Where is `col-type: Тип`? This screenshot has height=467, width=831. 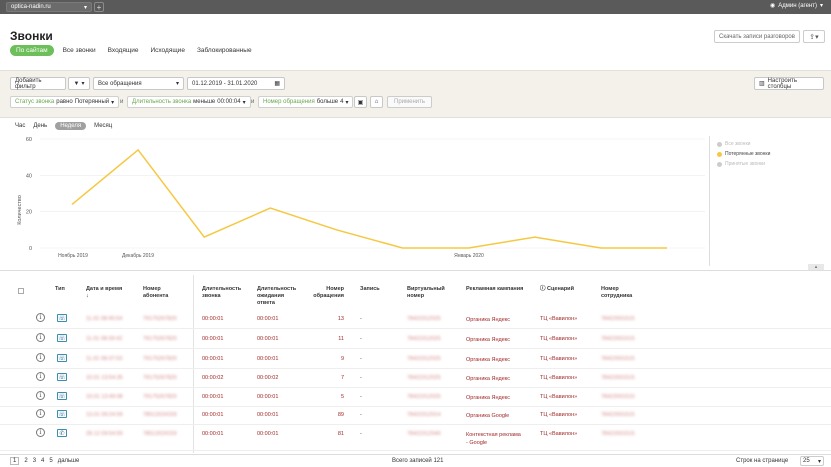 col-type: Тип is located at coordinates (60, 289).